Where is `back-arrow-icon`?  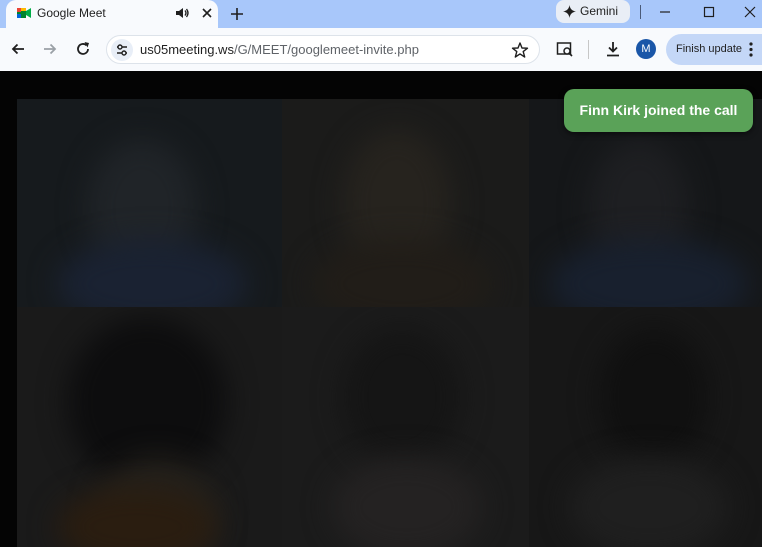 back-arrow-icon is located at coordinates (18, 49).